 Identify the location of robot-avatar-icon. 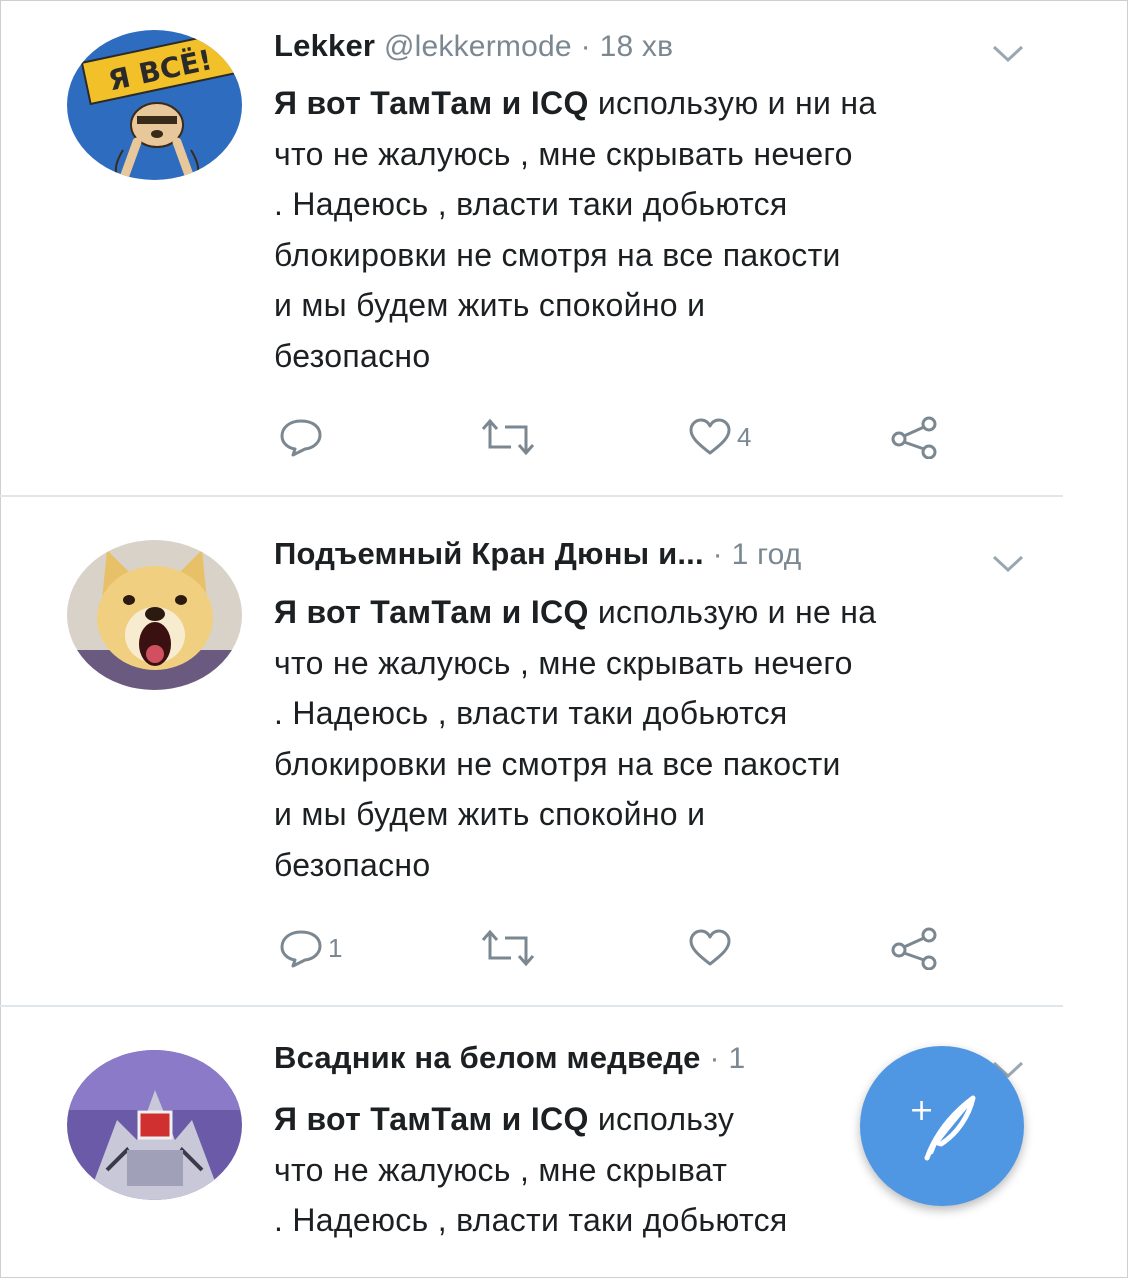
(154, 1125).